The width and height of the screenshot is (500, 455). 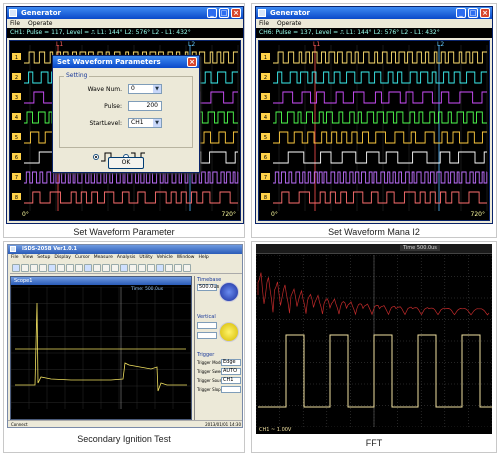 I want to click on channel-number: 4, so click(x=265, y=118).